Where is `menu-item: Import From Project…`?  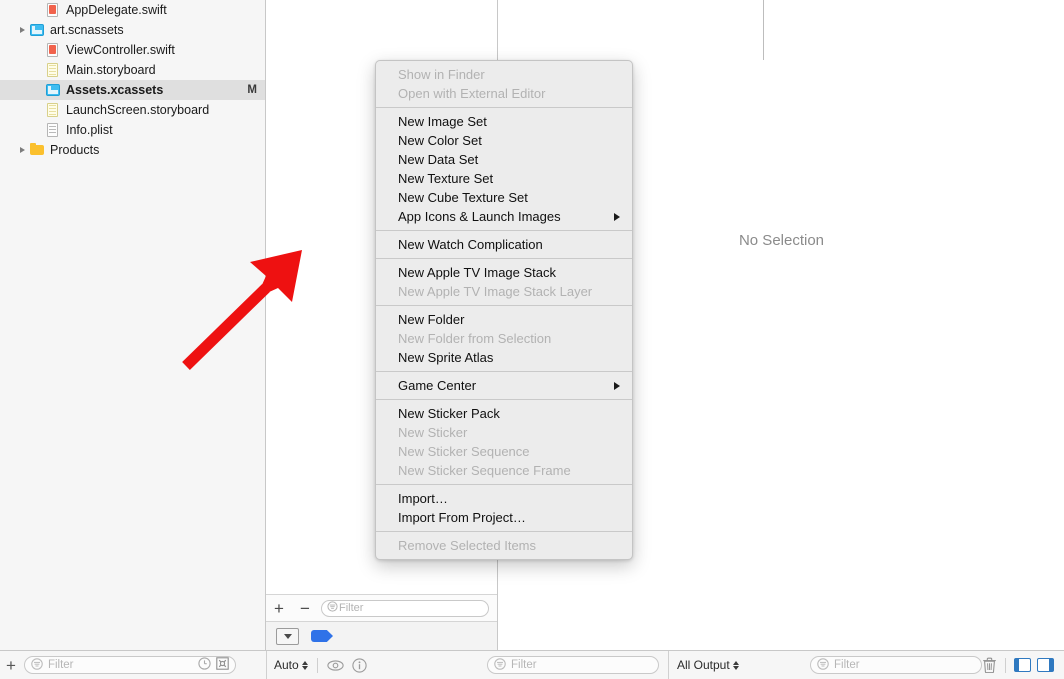
menu-item: Import From Project… is located at coordinates (504, 517).